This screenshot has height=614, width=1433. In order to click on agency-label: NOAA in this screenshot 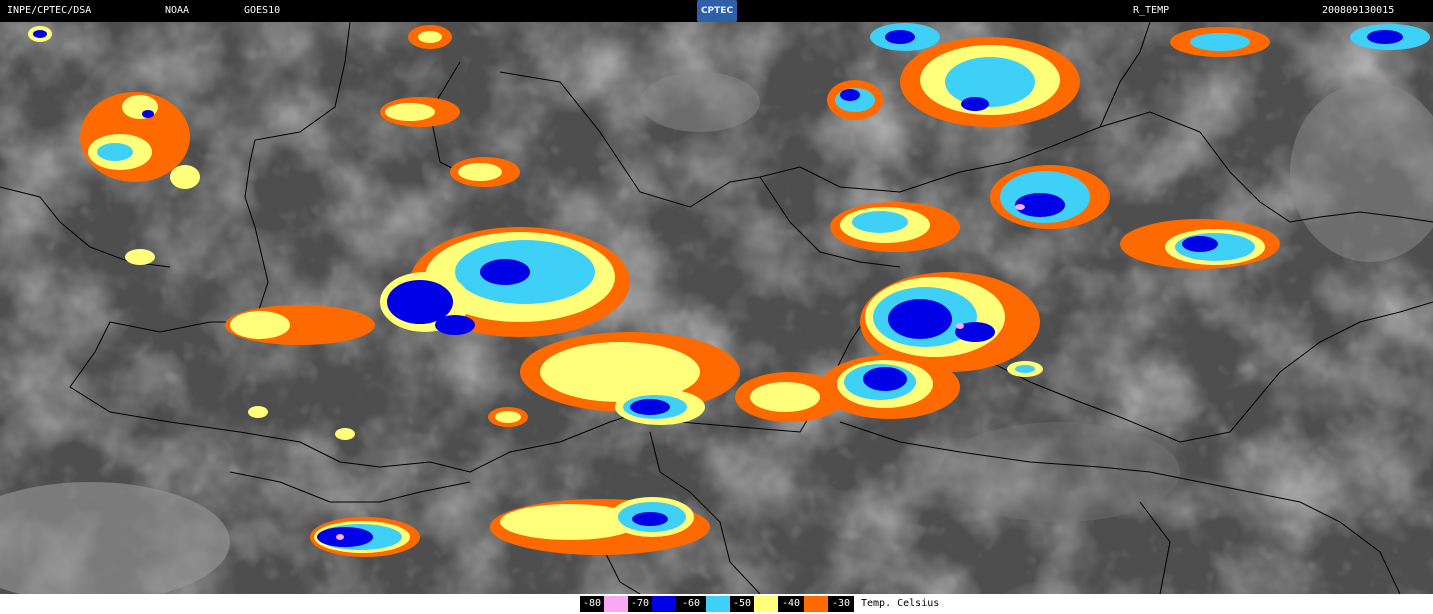, I will do `click(177, 10)`.